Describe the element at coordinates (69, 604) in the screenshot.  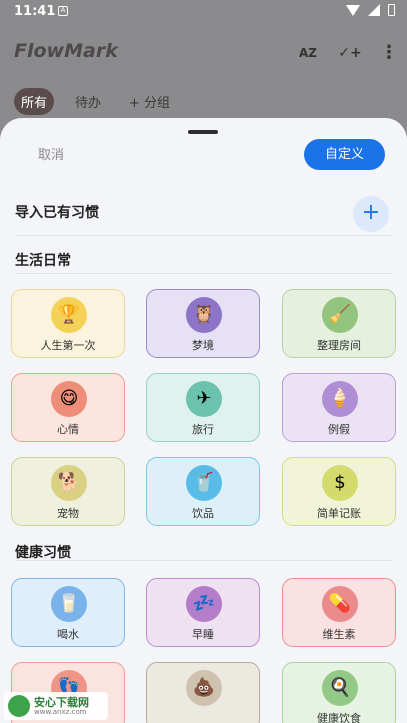
I see `water-glass-icon: 🥛` at that location.